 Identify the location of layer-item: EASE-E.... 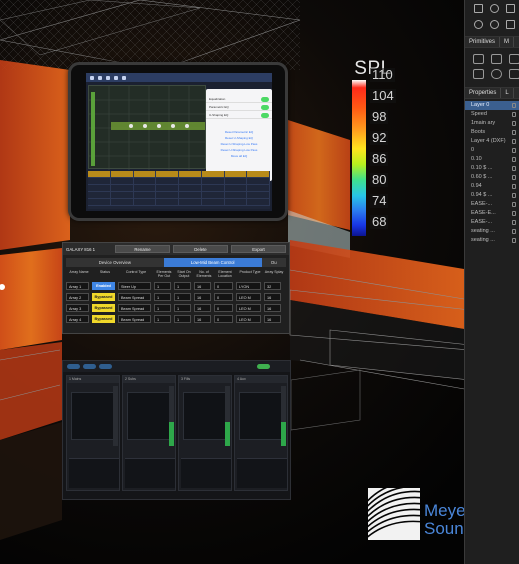
(492, 213).